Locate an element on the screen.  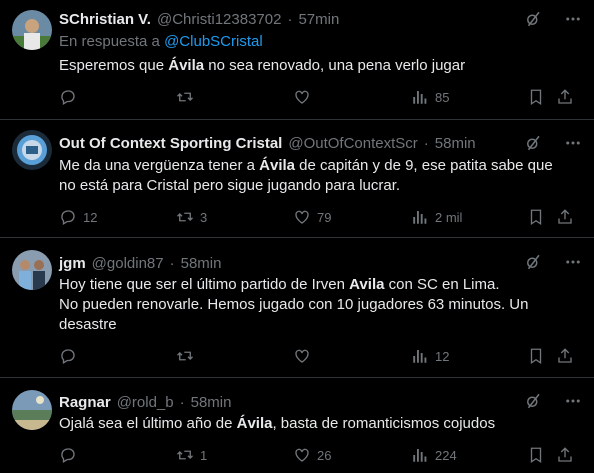
user-handle: @Christi12383702 is located at coordinates (219, 19).